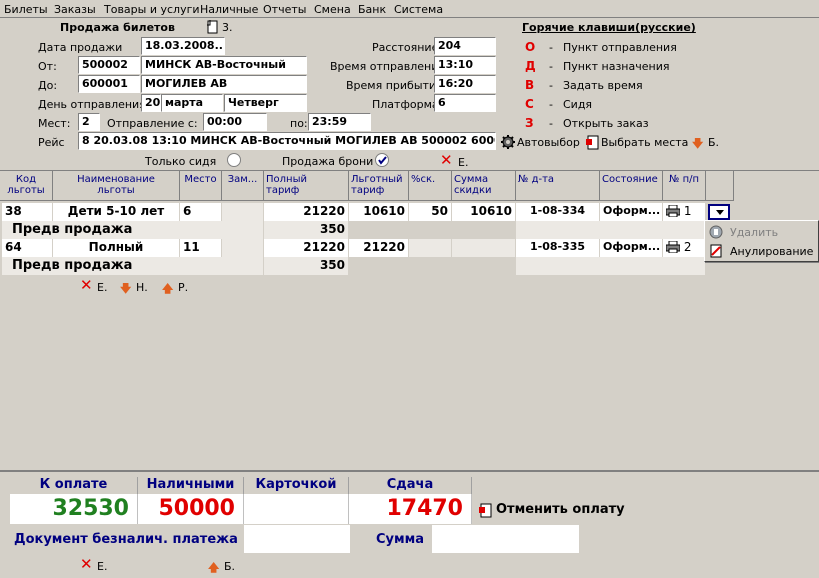 Image resolution: width=819 pixels, height=578 pixels. I want to click on to-name-field: МОГИЛЕВ АВ, so click(224, 84).